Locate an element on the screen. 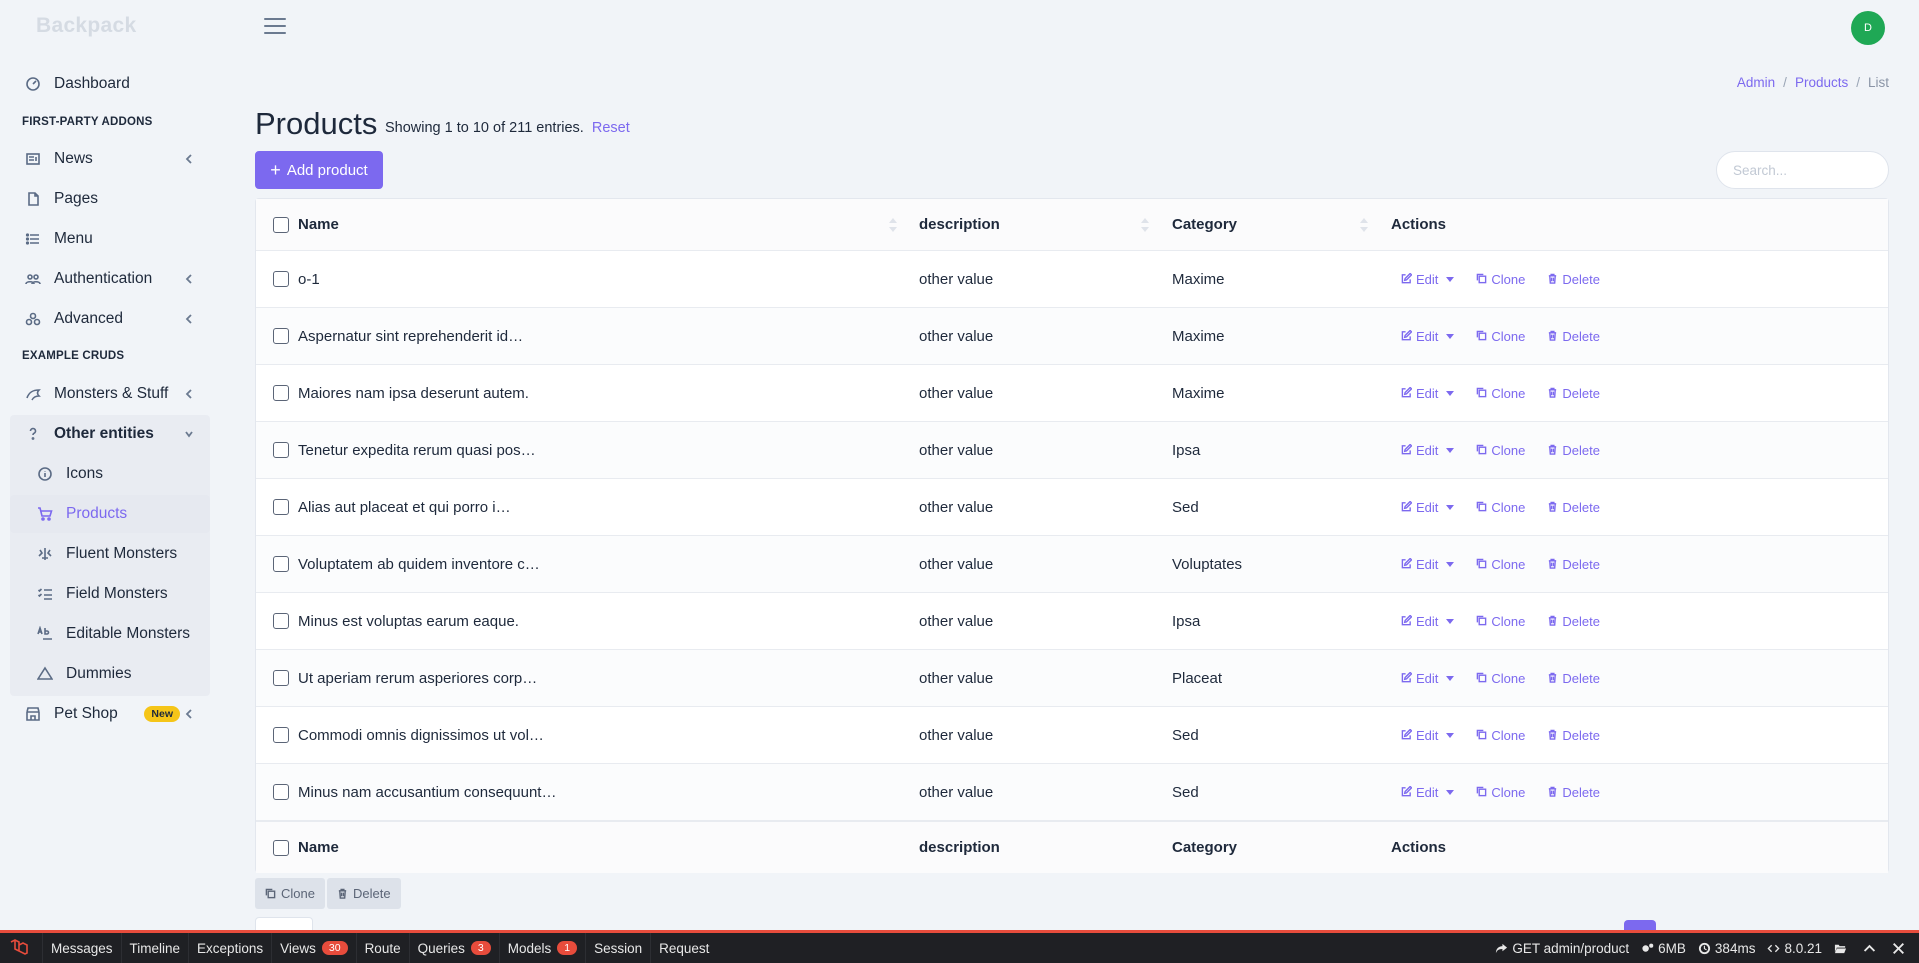 This screenshot has width=1919, height=963. sidebar-item-pages: Pages is located at coordinates (110, 199).